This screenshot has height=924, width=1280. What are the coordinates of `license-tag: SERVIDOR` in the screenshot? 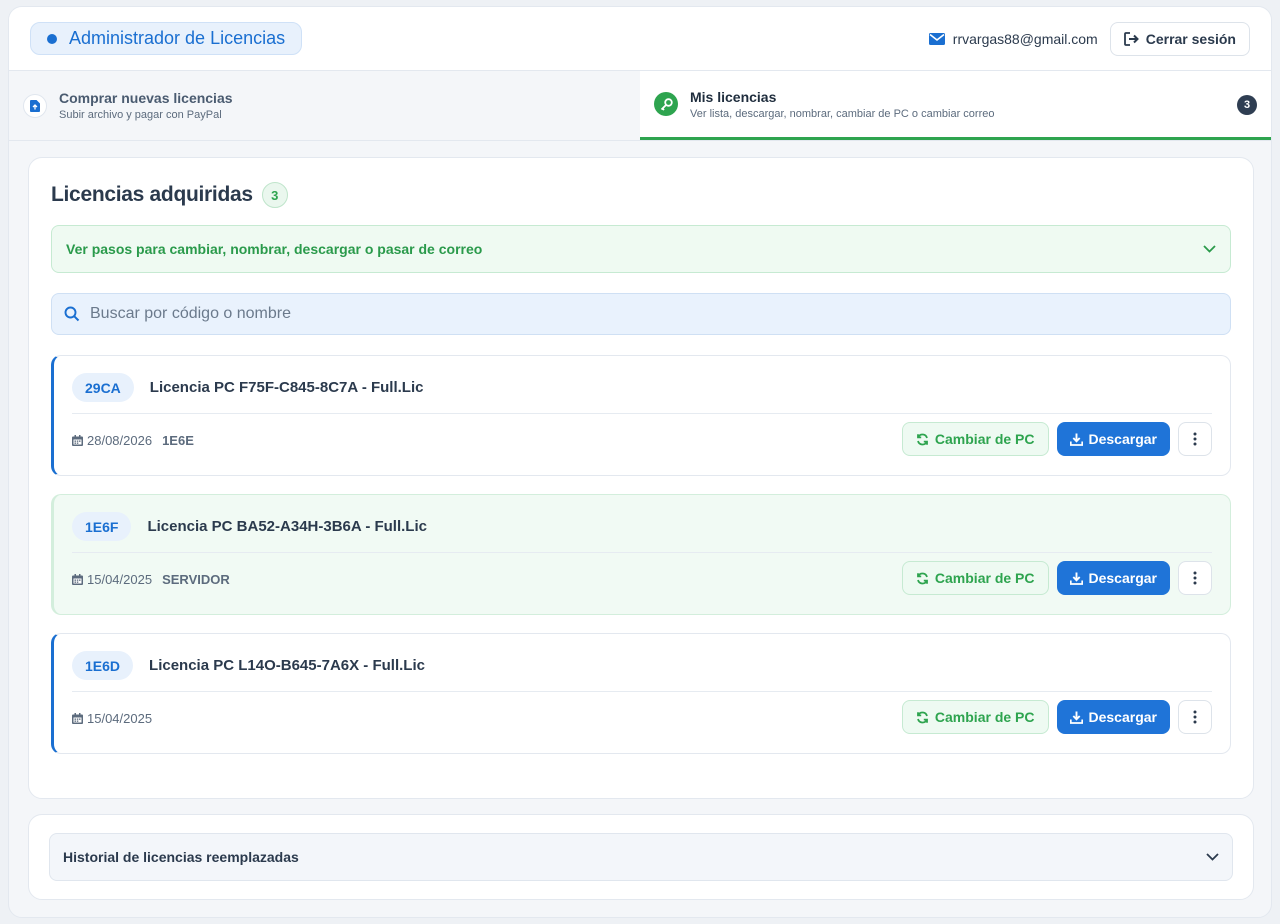 It's located at (196, 579).